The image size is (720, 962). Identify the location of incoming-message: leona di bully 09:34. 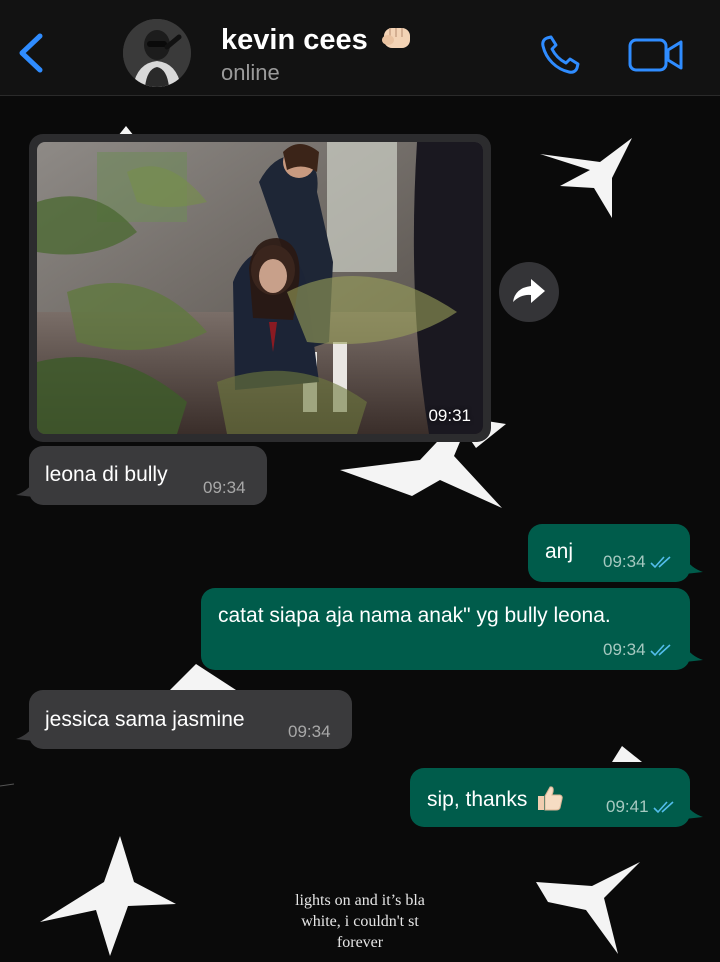
(141, 475).